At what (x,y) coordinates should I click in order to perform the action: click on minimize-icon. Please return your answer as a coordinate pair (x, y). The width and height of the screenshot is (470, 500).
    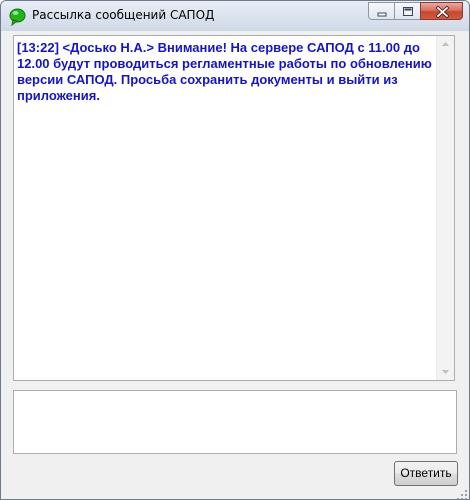
    Looking at the image, I should click on (382, 14).